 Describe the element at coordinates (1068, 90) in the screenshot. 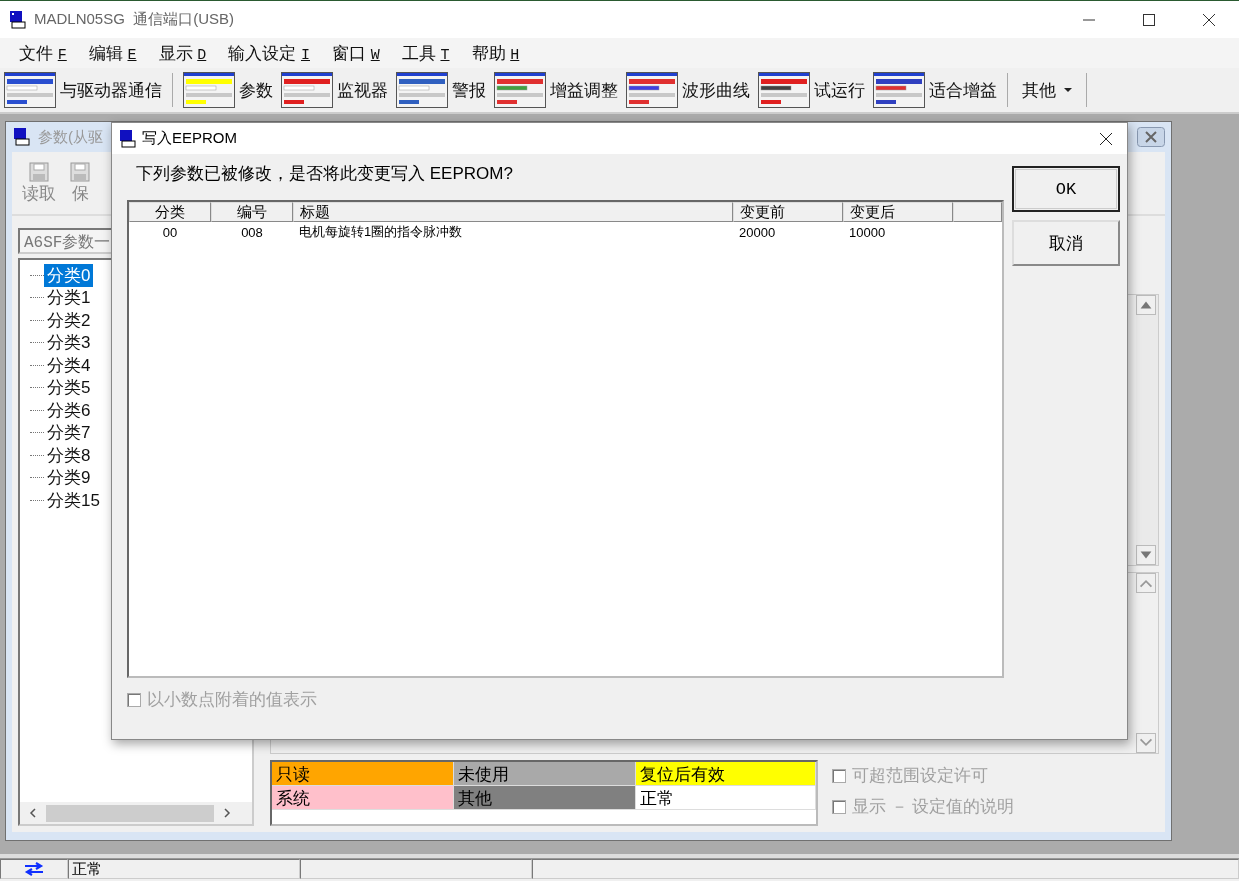

I see `caret-icon` at that location.